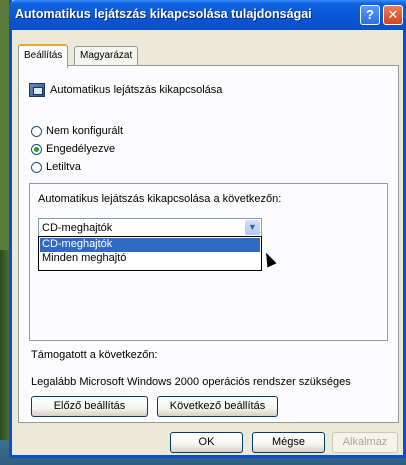  What do you see at coordinates (63, 167) in the screenshot?
I see `radio-label: Letiltva` at bounding box center [63, 167].